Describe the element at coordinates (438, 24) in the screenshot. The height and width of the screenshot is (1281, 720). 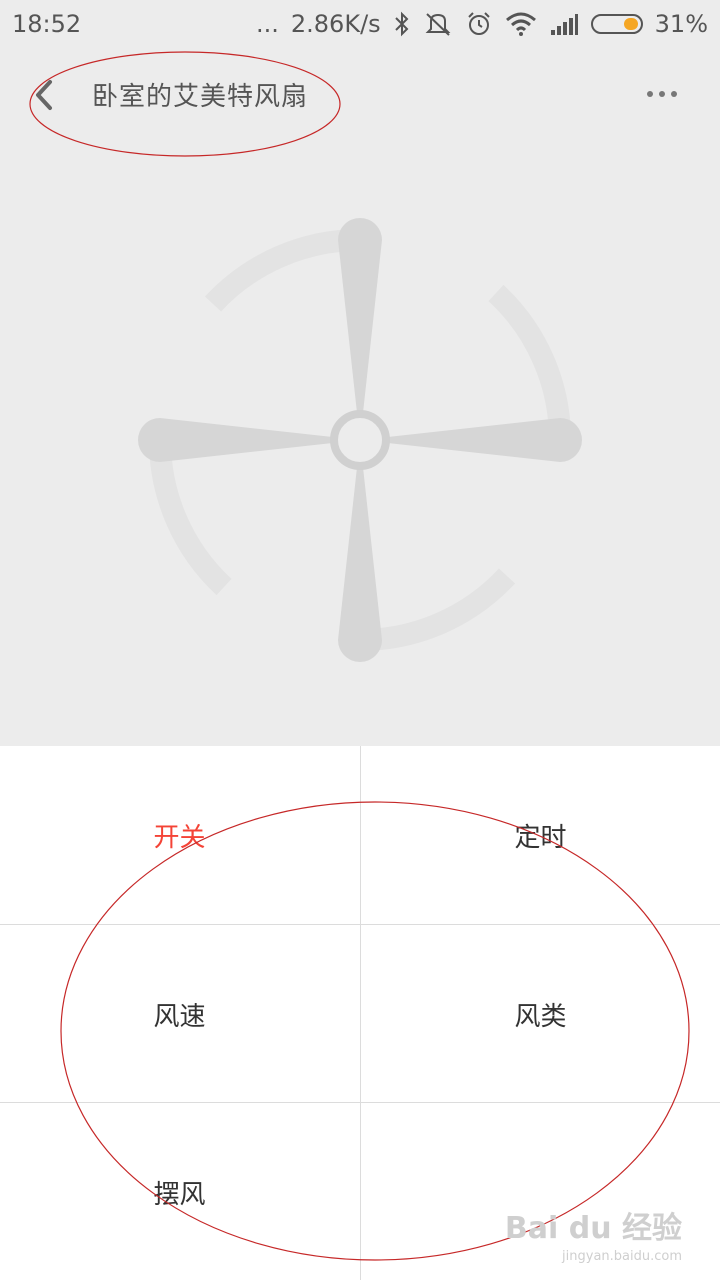
I see `mute-vibrate-icon` at that location.